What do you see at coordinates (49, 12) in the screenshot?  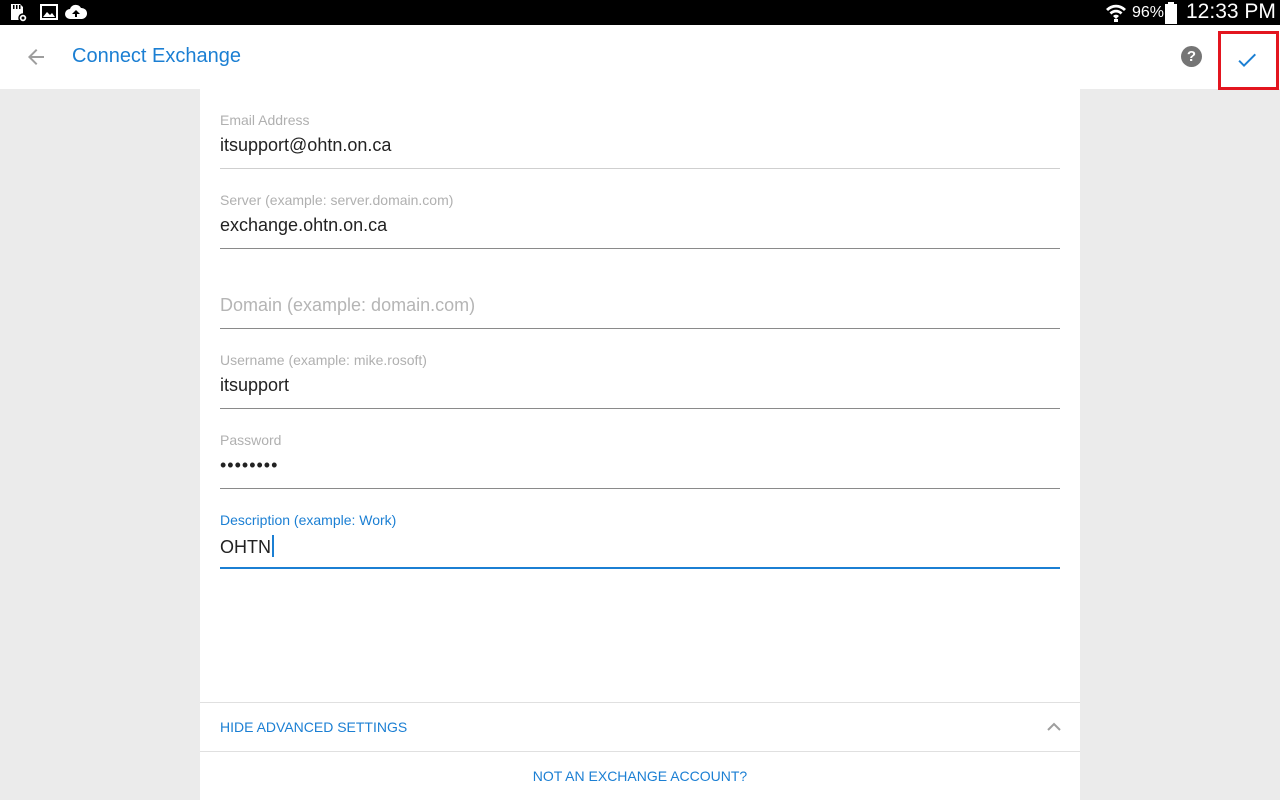 I see `image-icon` at bounding box center [49, 12].